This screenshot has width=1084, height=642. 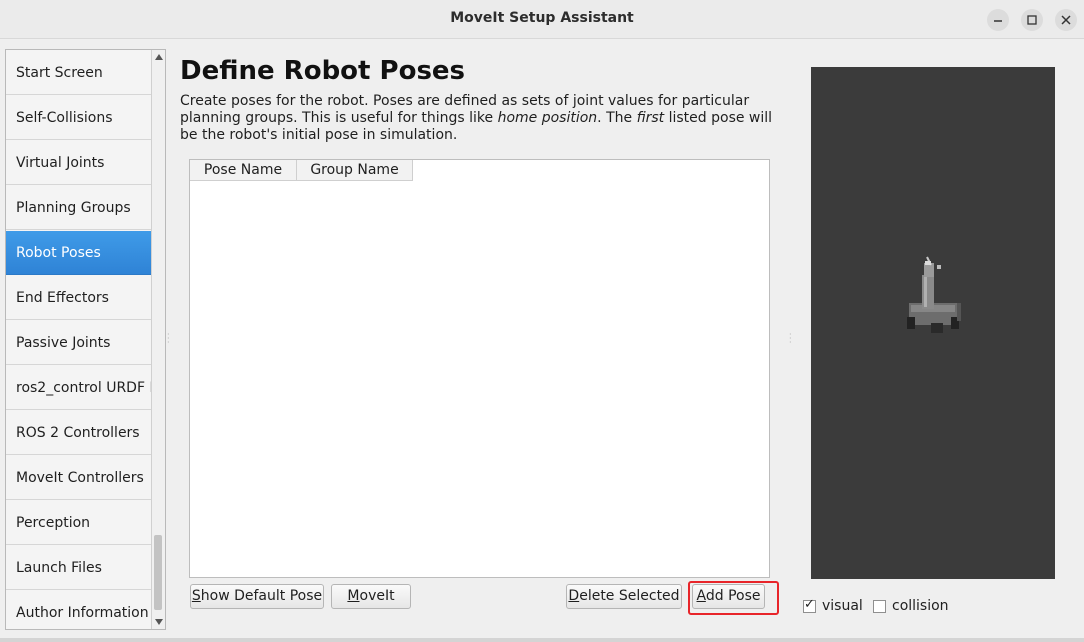 What do you see at coordinates (355, 170) in the screenshot?
I see `column-header-group-name: Group Name` at bounding box center [355, 170].